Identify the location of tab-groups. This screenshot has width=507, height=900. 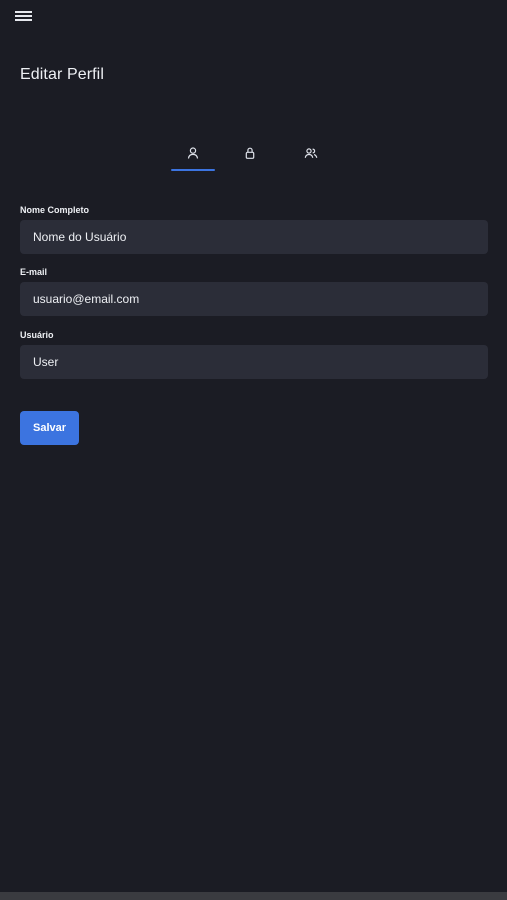
(311, 155).